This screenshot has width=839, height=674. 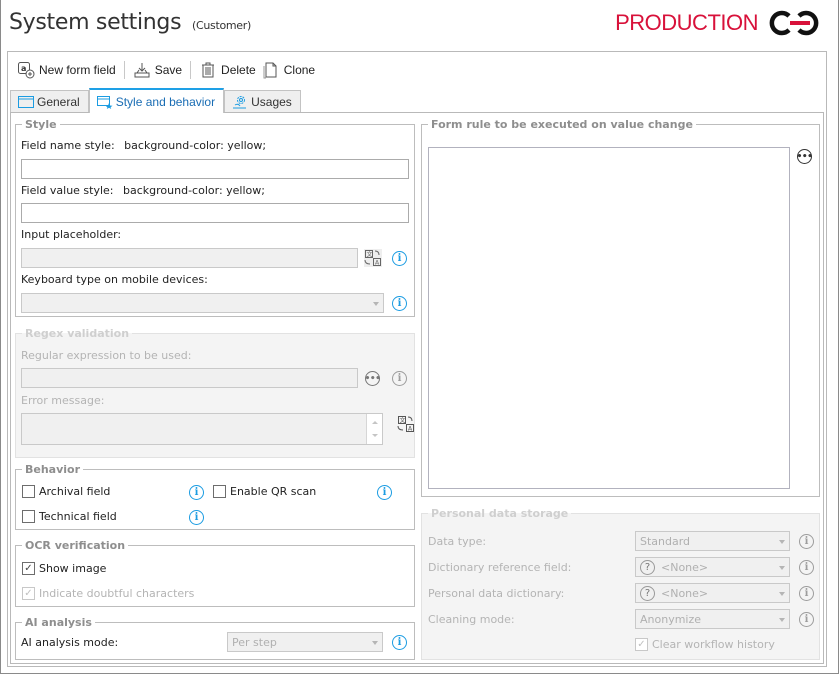 I want to click on regex-input, so click(x=189, y=378).